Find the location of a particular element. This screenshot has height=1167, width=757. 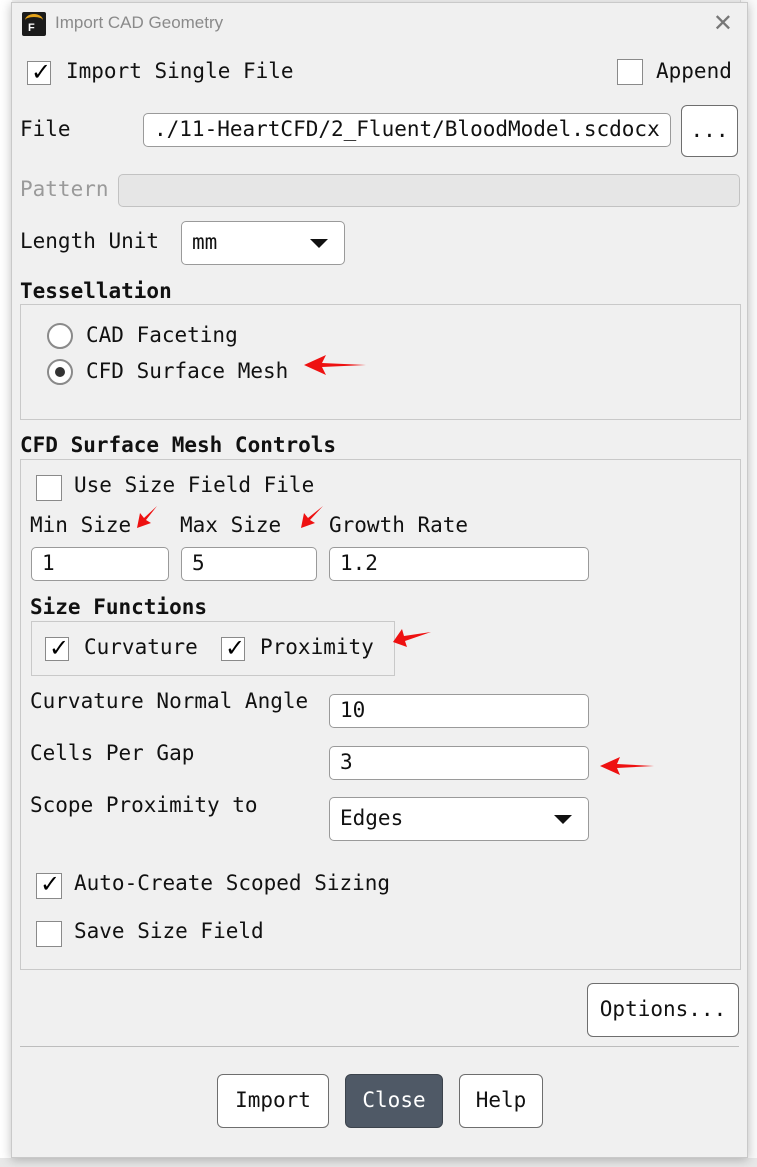

curvature-checkbox: ✓ is located at coordinates (57, 648).